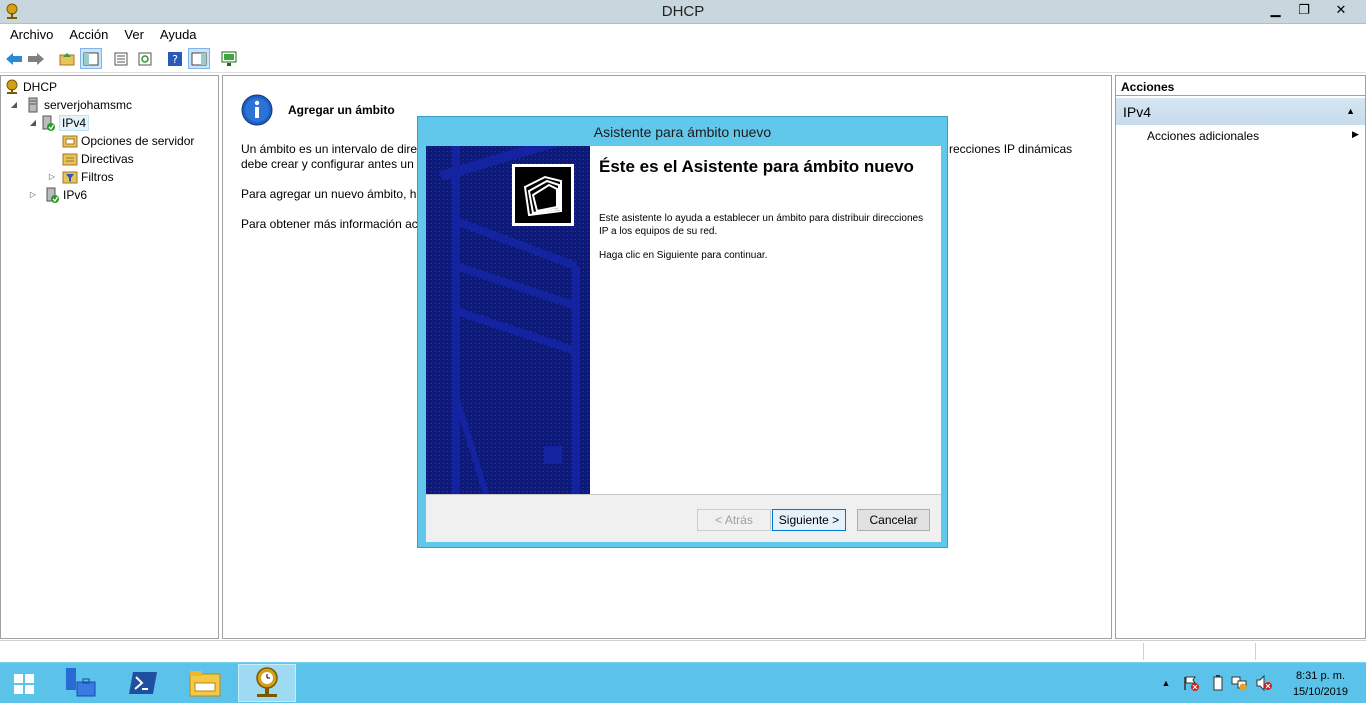 This screenshot has height=703, width=1366. What do you see at coordinates (1240, 86) in the screenshot?
I see `actions-header: Acciones` at bounding box center [1240, 86].